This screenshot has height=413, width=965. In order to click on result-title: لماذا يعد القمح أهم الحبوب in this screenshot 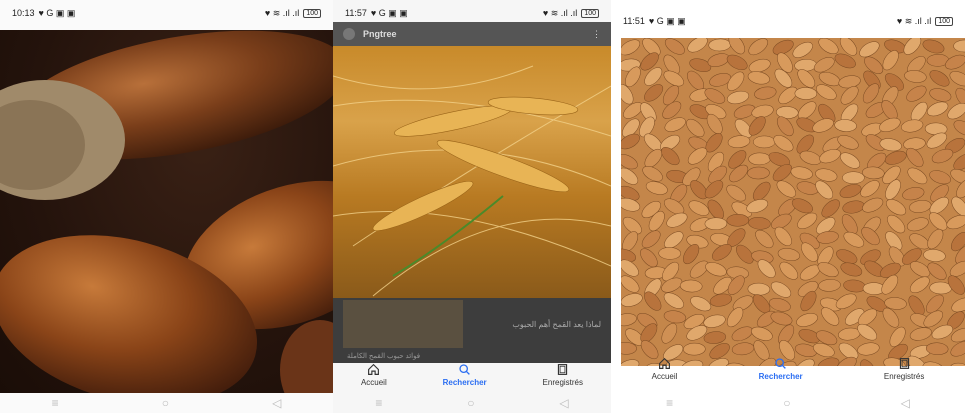, I will do `click(536, 324)`.